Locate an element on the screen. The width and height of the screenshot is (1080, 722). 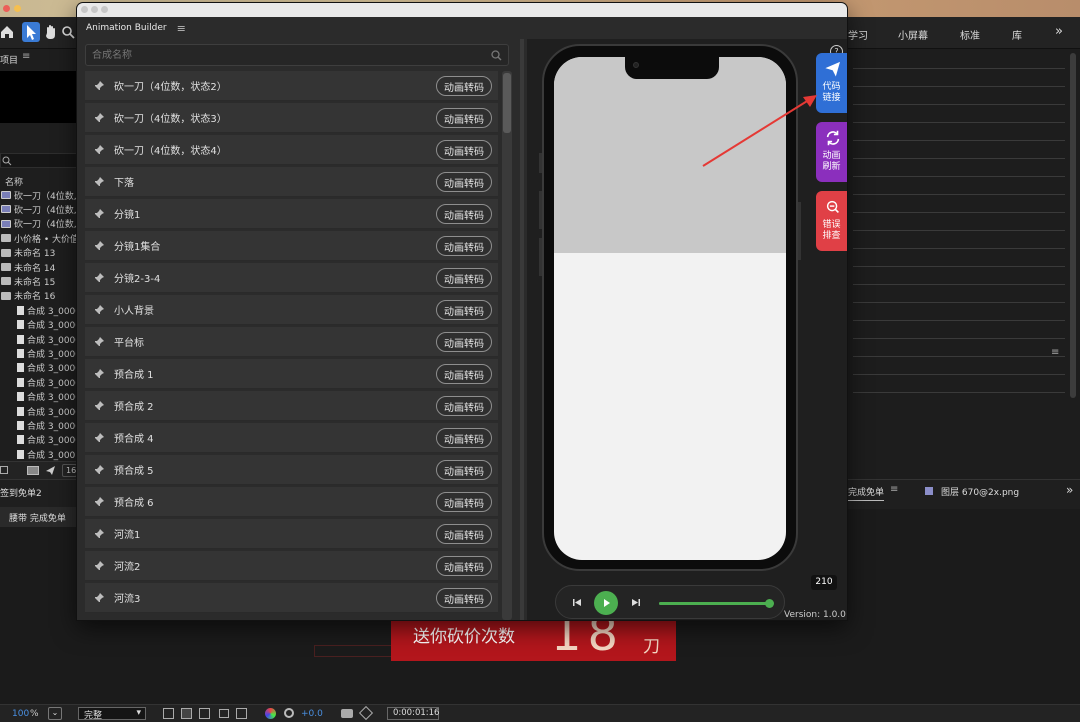
new-comp-icon is located at coordinates (33, 470).